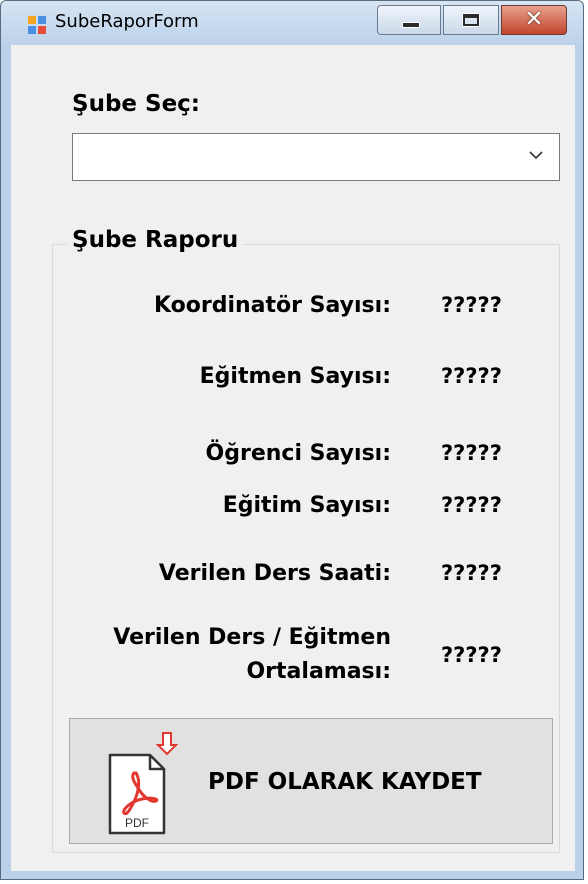 This screenshot has height=884, width=588. What do you see at coordinates (471, 505) in the screenshot?
I see `training-count-value: ?????` at bounding box center [471, 505].